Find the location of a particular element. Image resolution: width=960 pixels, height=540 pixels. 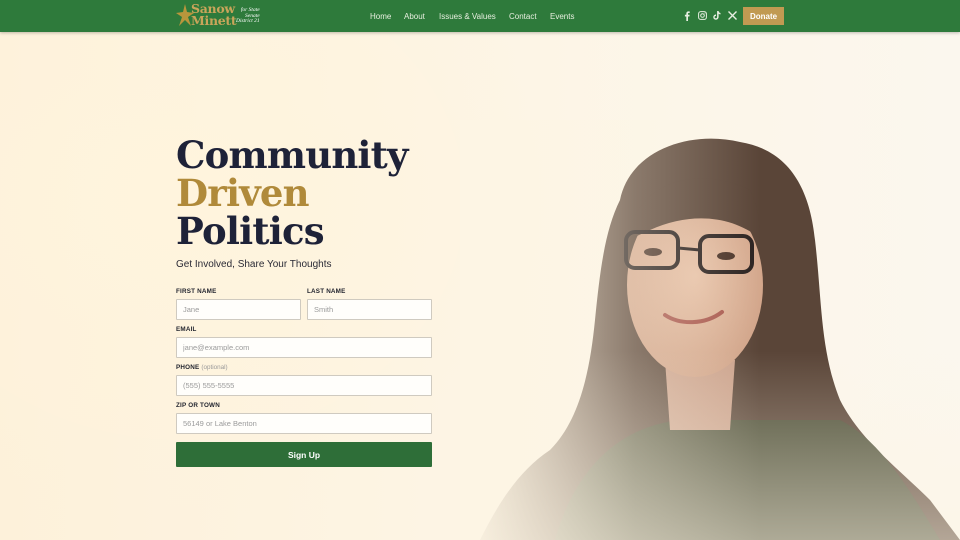

phone-label: PHONE (optional) is located at coordinates (202, 367).